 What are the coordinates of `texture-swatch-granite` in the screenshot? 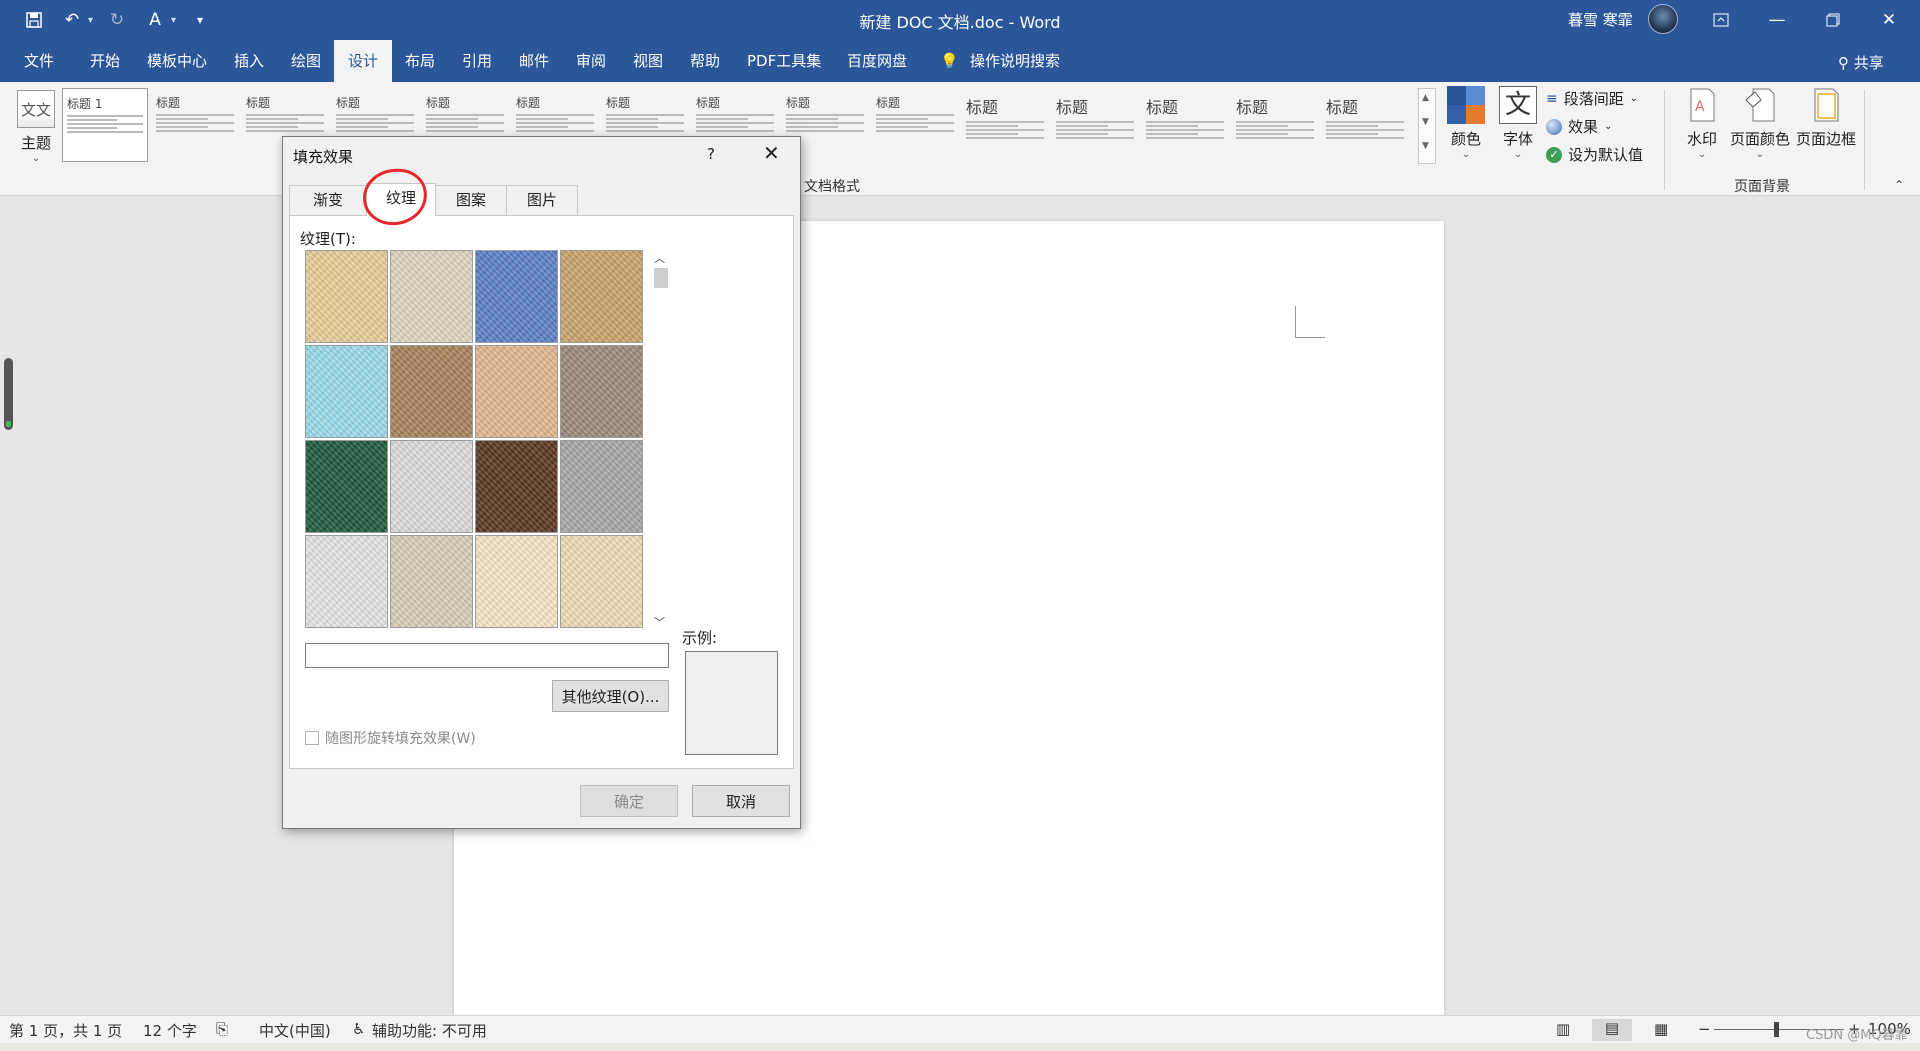 It's located at (601, 486).